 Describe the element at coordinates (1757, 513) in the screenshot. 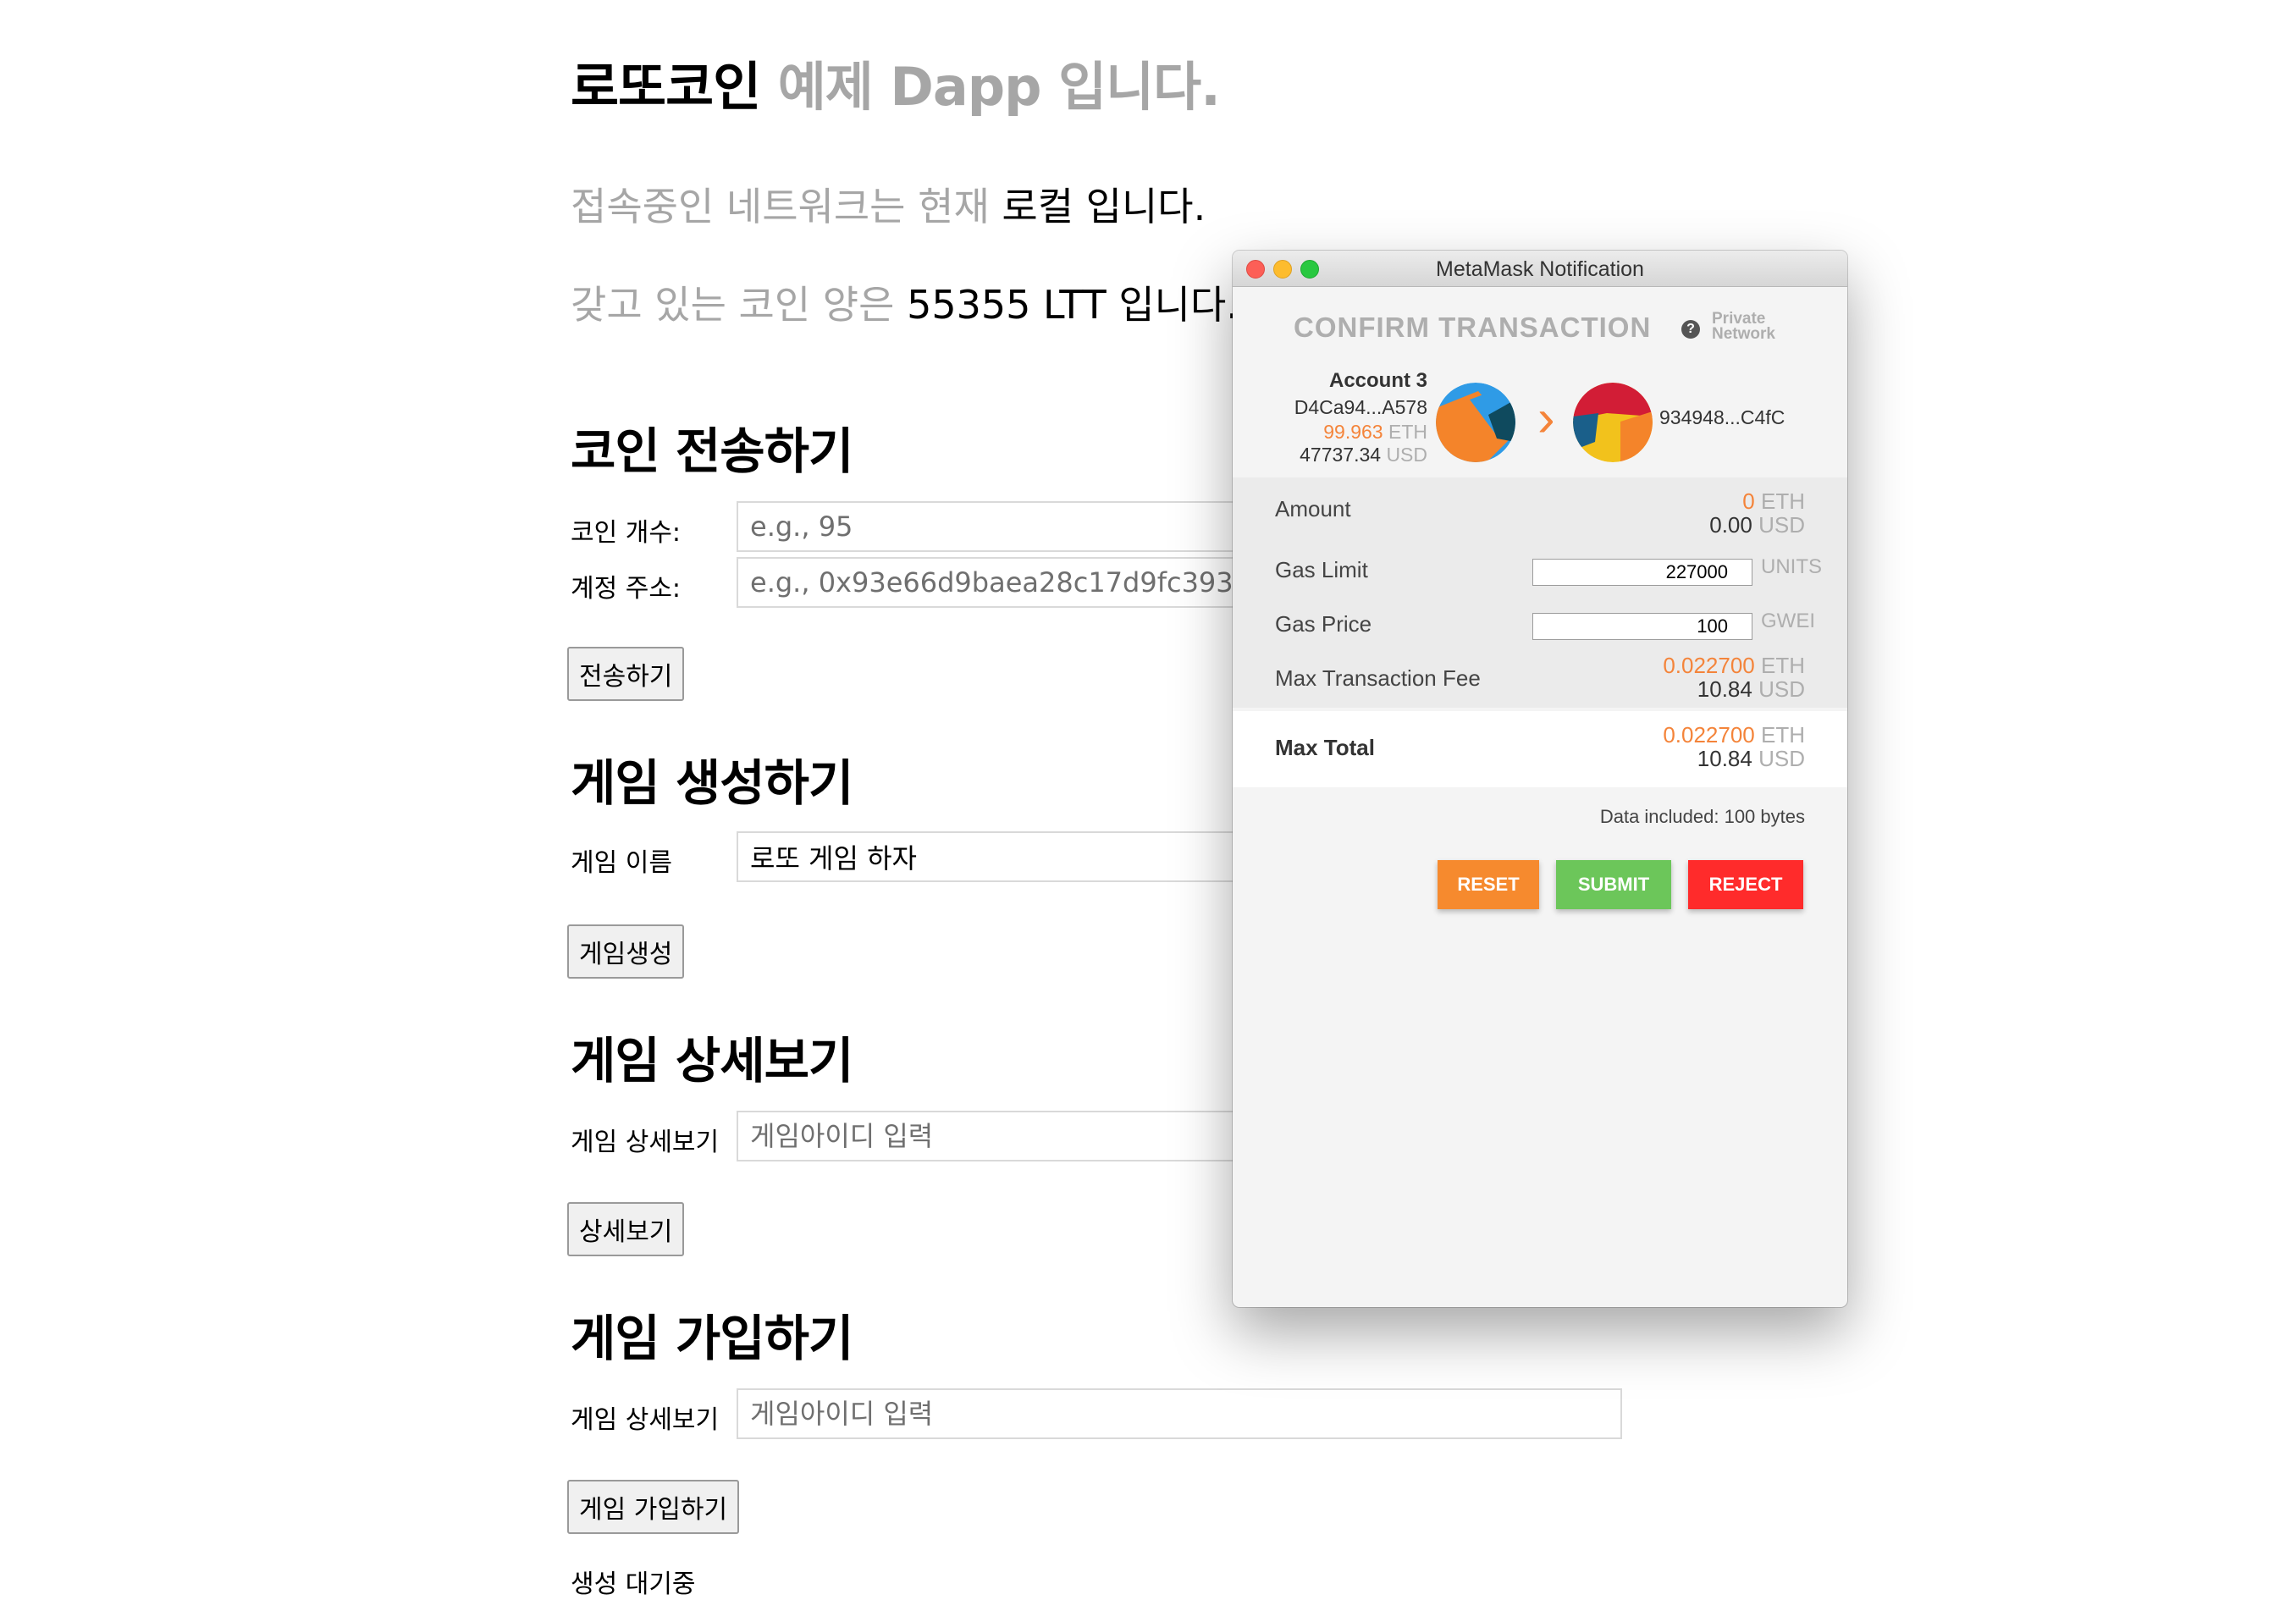

I see `amount-value: 0 ETH 0.00 USD` at that location.